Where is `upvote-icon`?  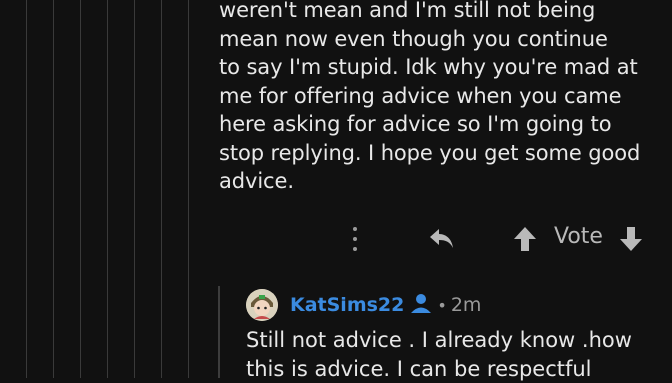
upvote-icon is located at coordinates (525, 239).